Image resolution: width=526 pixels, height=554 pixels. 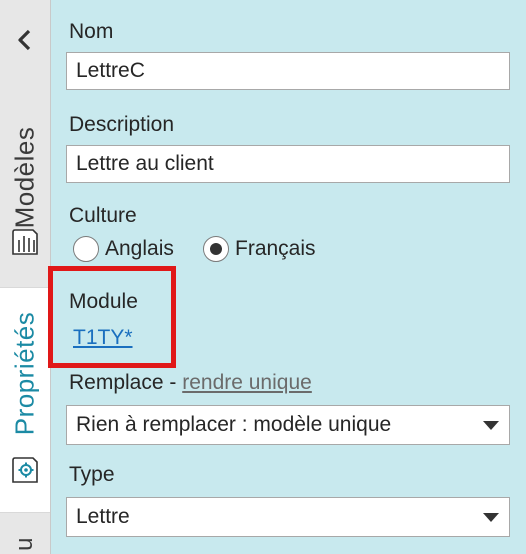 What do you see at coordinates (139, 248) in the screenshot?
I see `culture-radio-anglais-label: Anglais` at bounding box center [139, 248].